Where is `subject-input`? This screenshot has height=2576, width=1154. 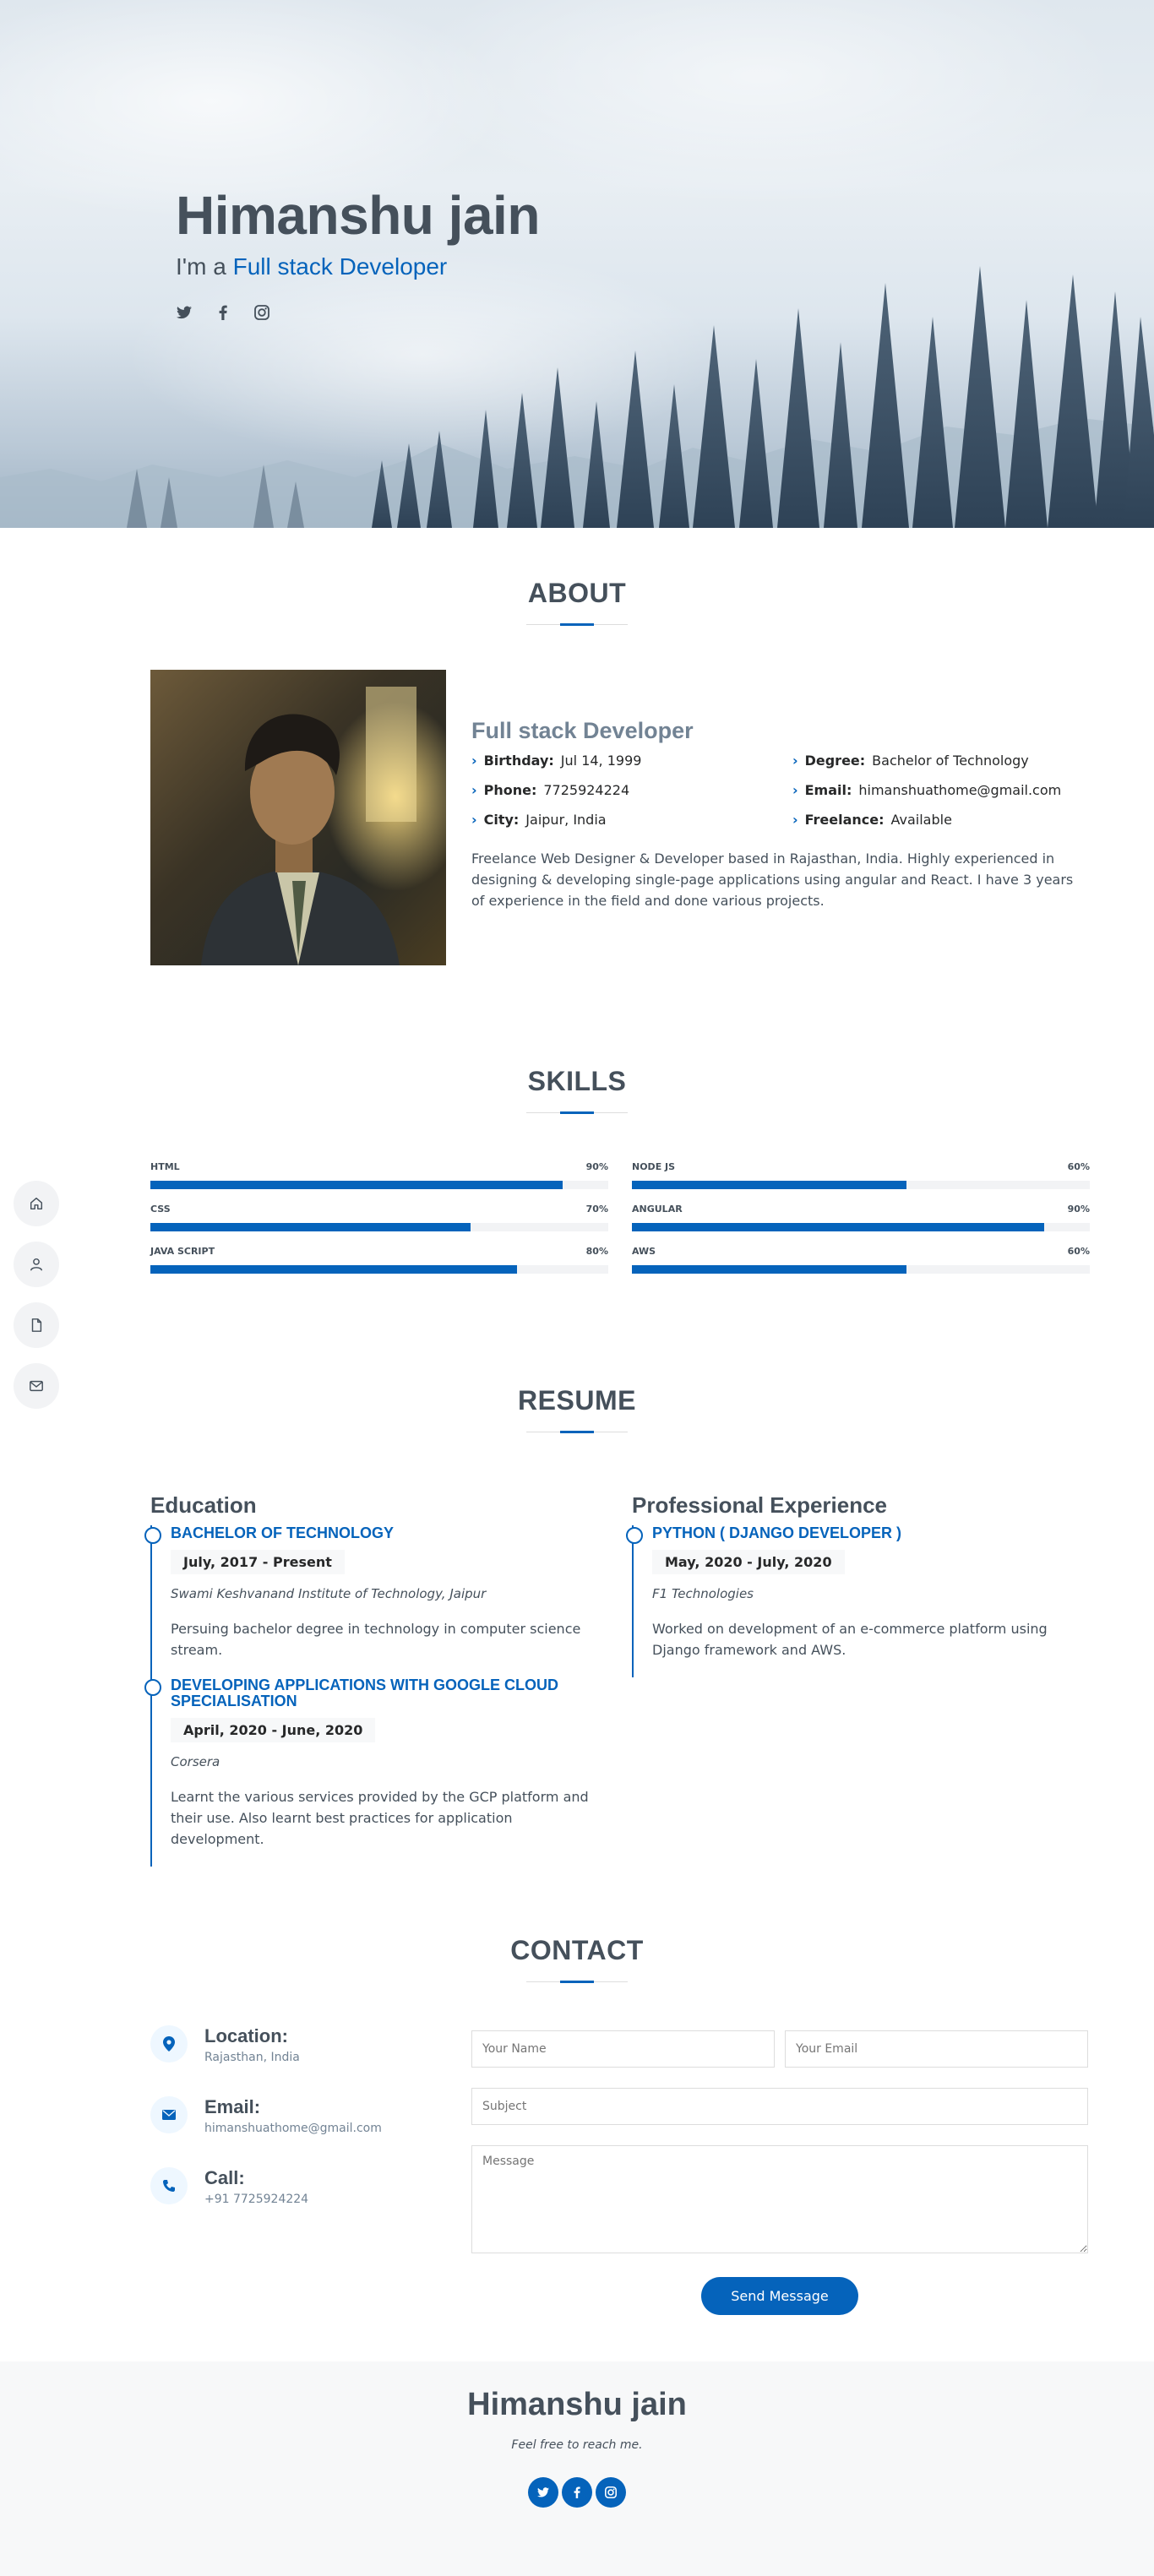
subject-input is located at coordinates (779, 2106).